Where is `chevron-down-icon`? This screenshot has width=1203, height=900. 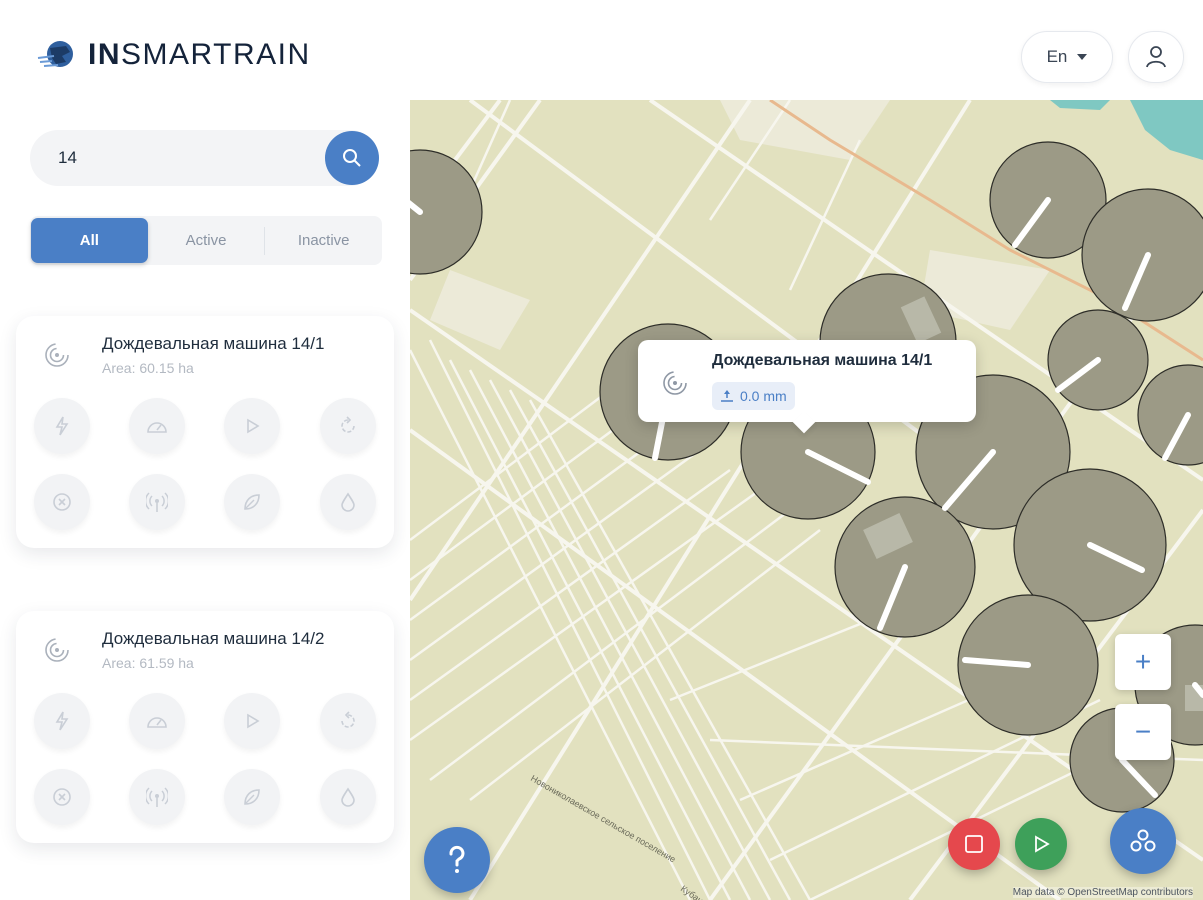
chevron-down-icon is located at coordinates (1082, 57).